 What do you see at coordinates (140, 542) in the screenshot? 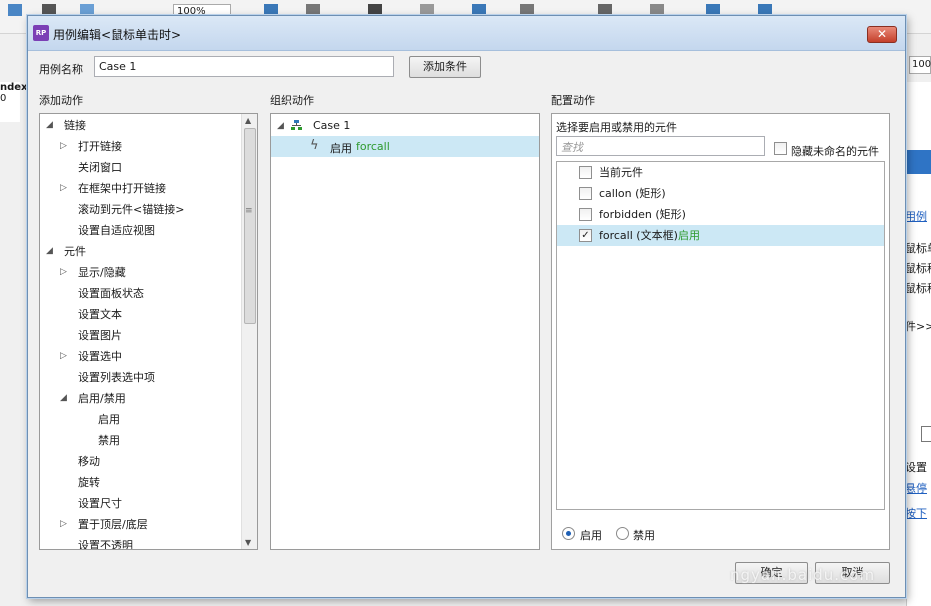
I see `action-tree-item: 设置不透明` at bounding box center [140, 542].